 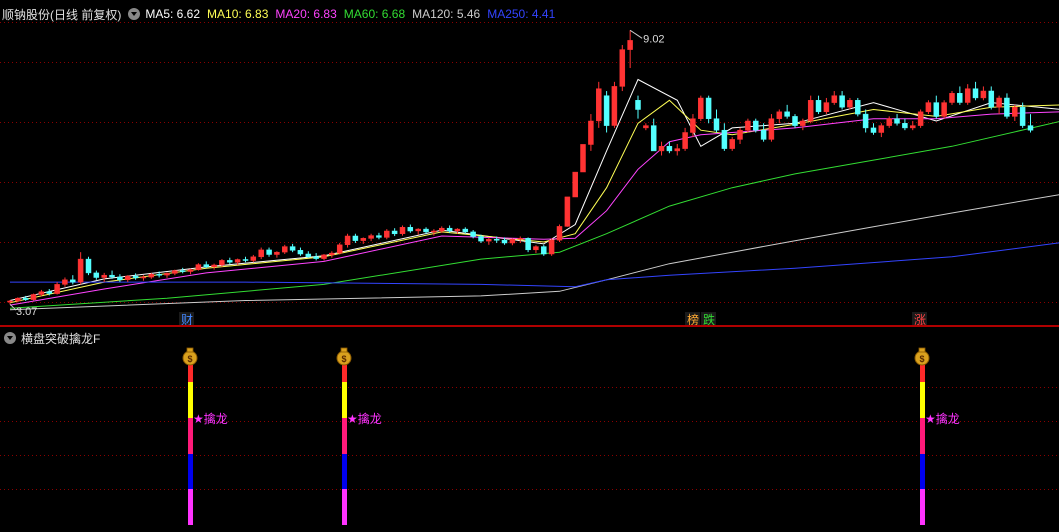 What do you see at coordinates (187, 320) in the screenshot?
I see `event-marker-cai: 财` at bounding box center [187, 320].